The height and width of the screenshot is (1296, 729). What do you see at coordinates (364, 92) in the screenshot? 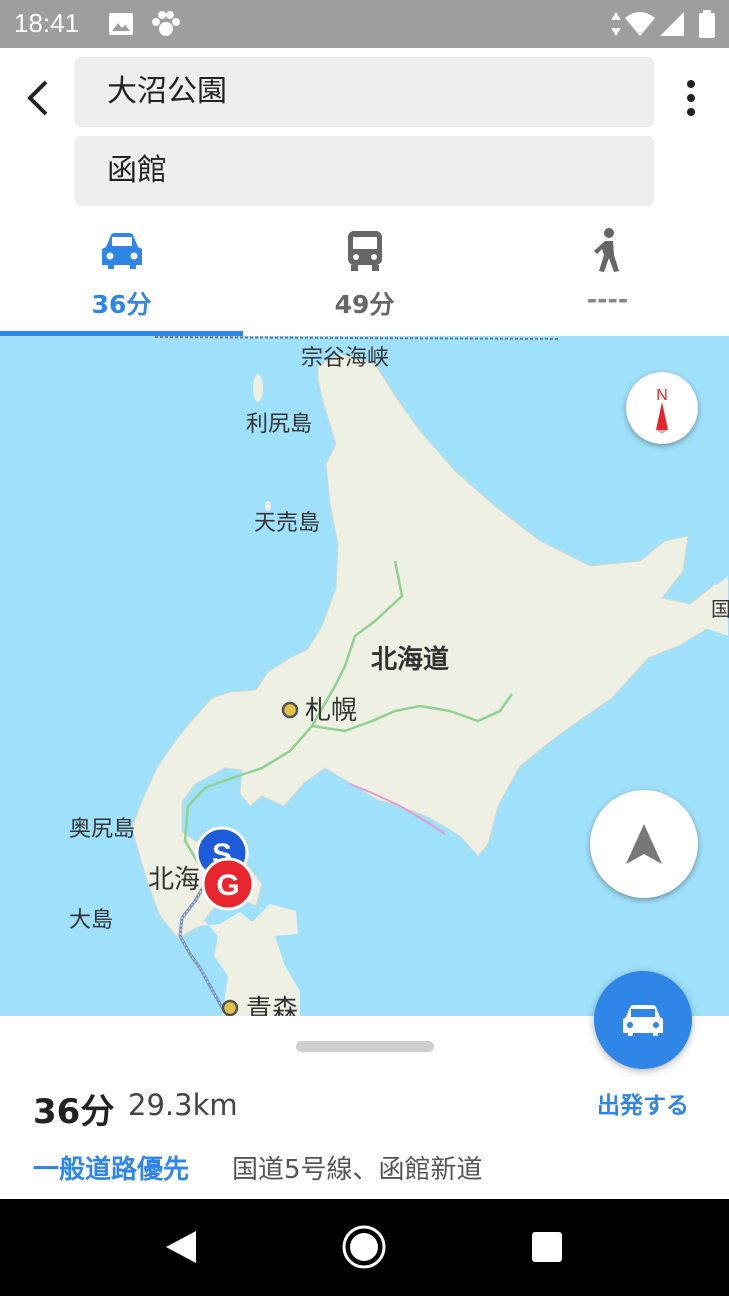
I see `origin-input: 大沼公園` at bounding box center [364, 92].